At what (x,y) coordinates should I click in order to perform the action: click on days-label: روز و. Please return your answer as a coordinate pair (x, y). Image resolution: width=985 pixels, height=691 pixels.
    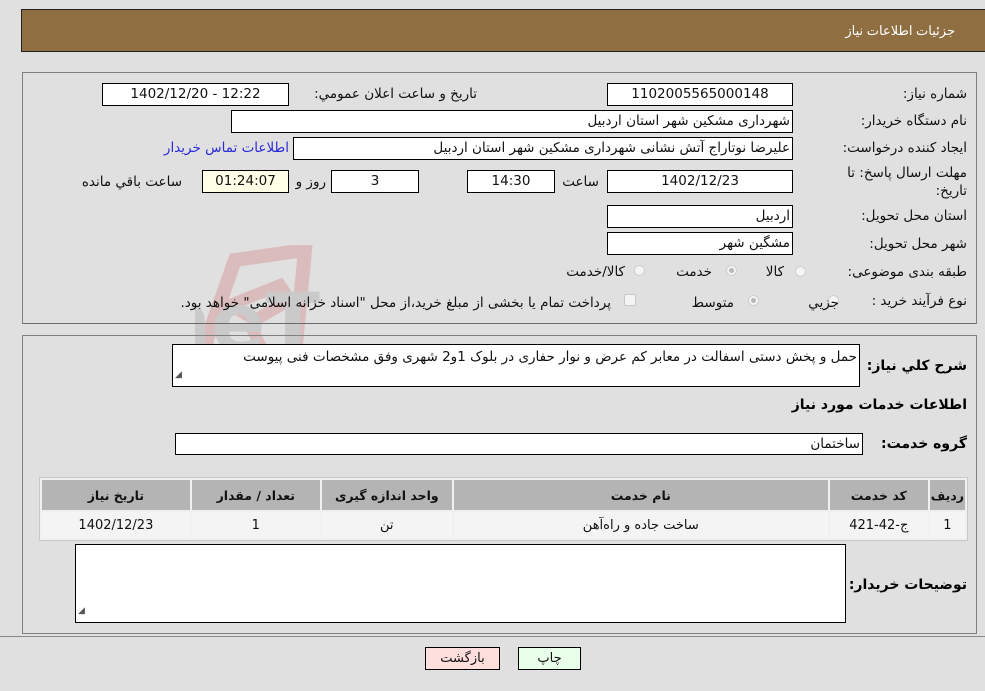
    Looking at the image, I should click on (310, 182).